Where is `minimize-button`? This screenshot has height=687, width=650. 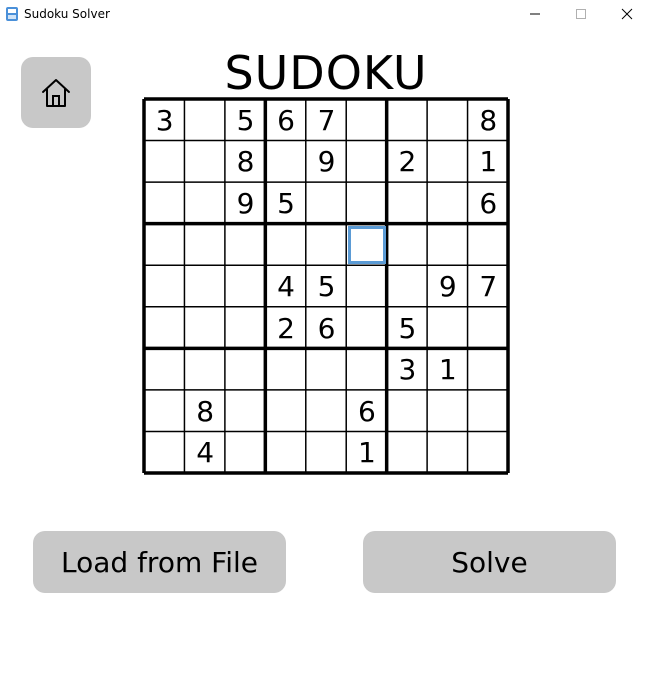 minimize-button is located at coordinates (535, 14).